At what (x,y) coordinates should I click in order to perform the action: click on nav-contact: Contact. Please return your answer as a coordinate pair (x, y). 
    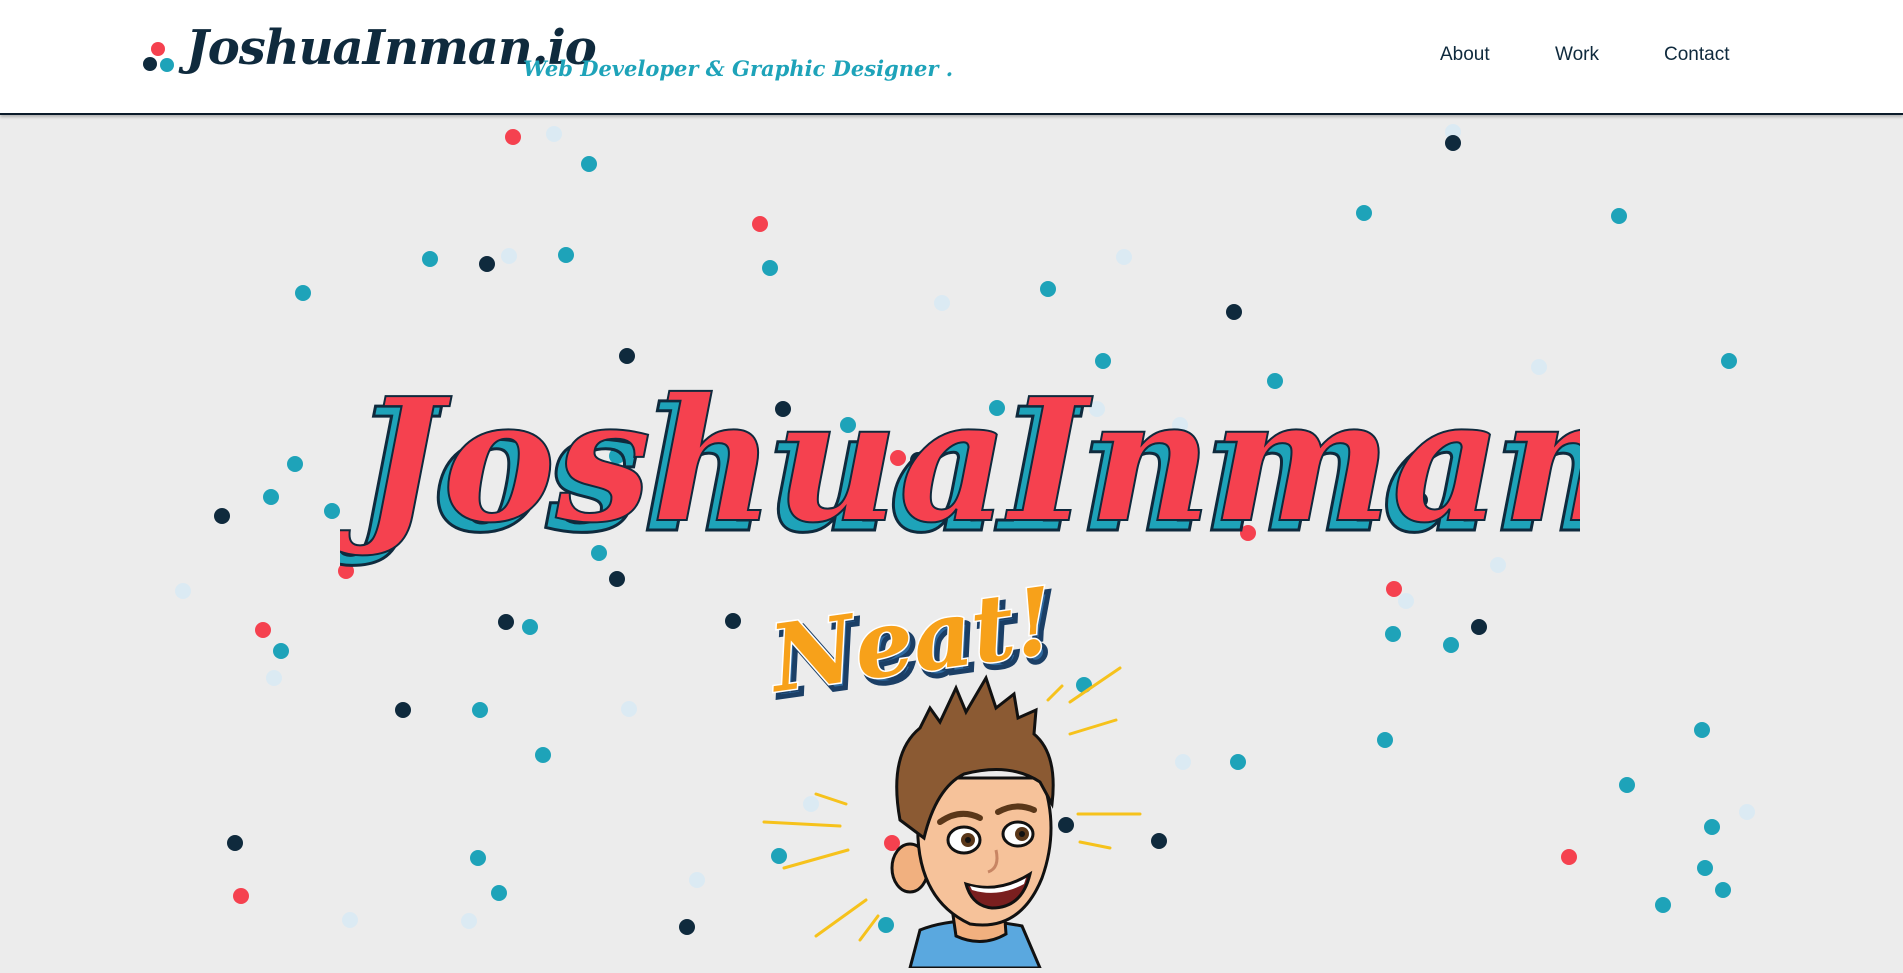
    Looking at the image, I should click on (1696, 55).